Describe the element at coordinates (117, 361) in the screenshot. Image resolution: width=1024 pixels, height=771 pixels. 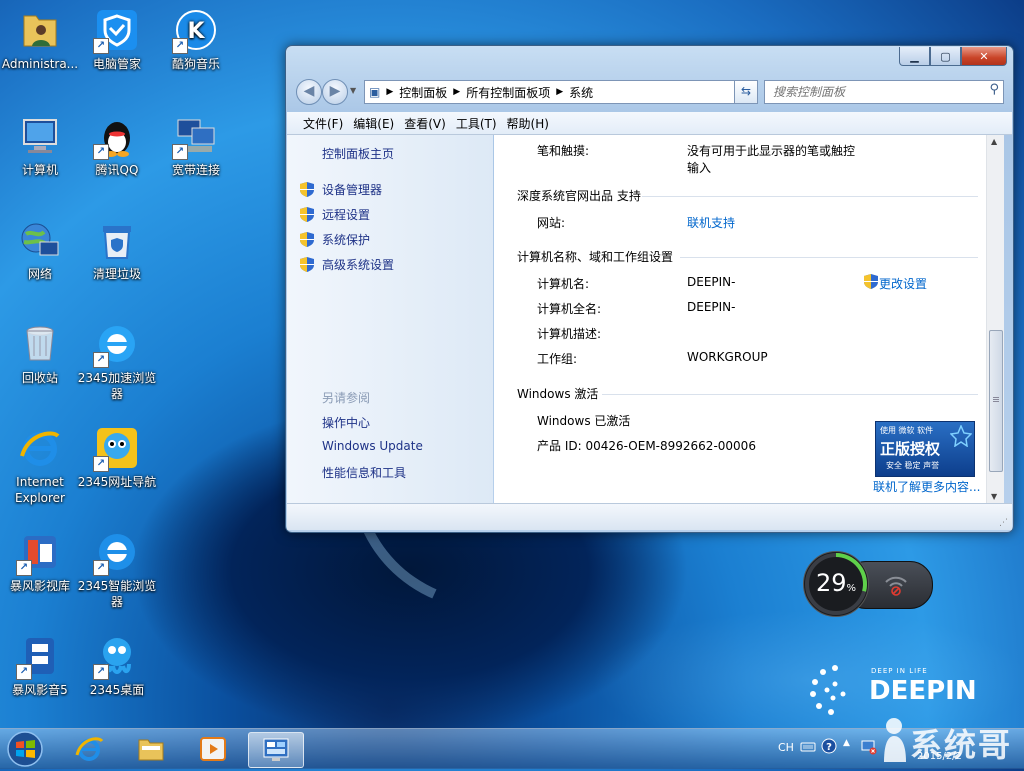
I see `desktop-icon-2345-fast-browser: ↗ 2345加速浏览器` at that location.